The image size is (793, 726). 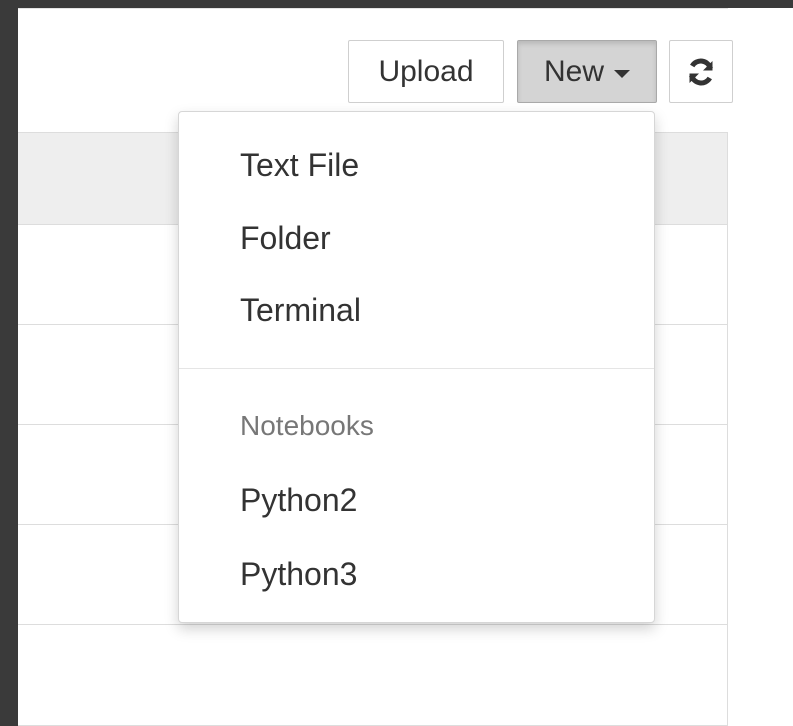 I want to click on menu-item-terminal: Terminal, so click(x=300, y=310).